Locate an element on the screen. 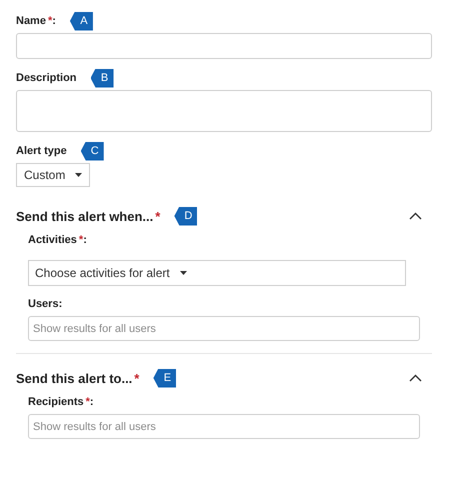  section-title: Send this alert to...* is located at coordinates (78, 378).